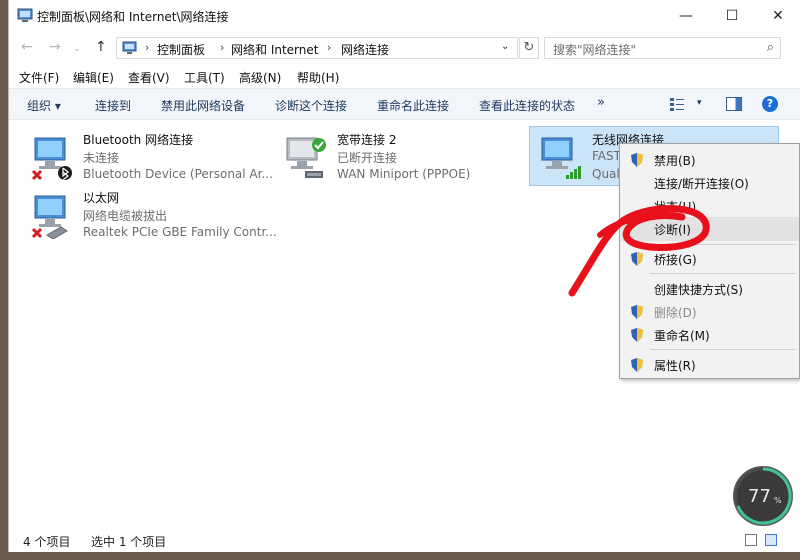 Image resolution: width=800 pixels, height=560 pixels. Describe the element at coordinates (129, 542) in the screenshot. I see `selected-count: 选中 1 个项目` at that location.